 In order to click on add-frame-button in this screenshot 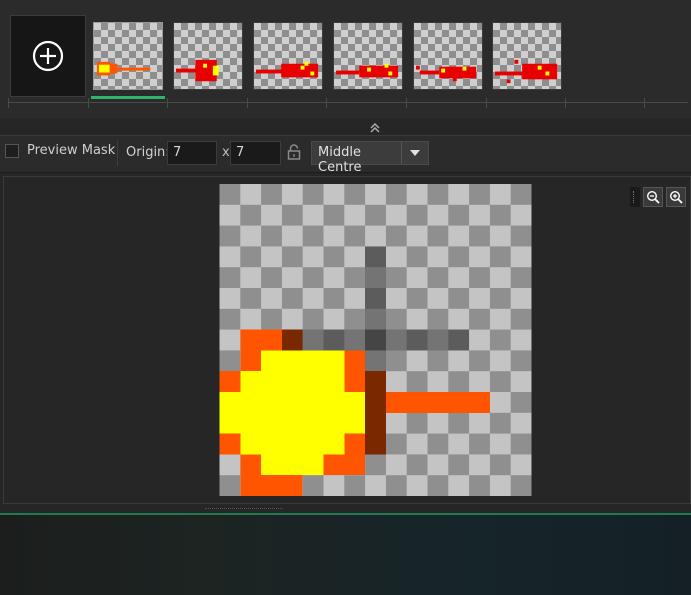, I will do `click(48, 56)`.